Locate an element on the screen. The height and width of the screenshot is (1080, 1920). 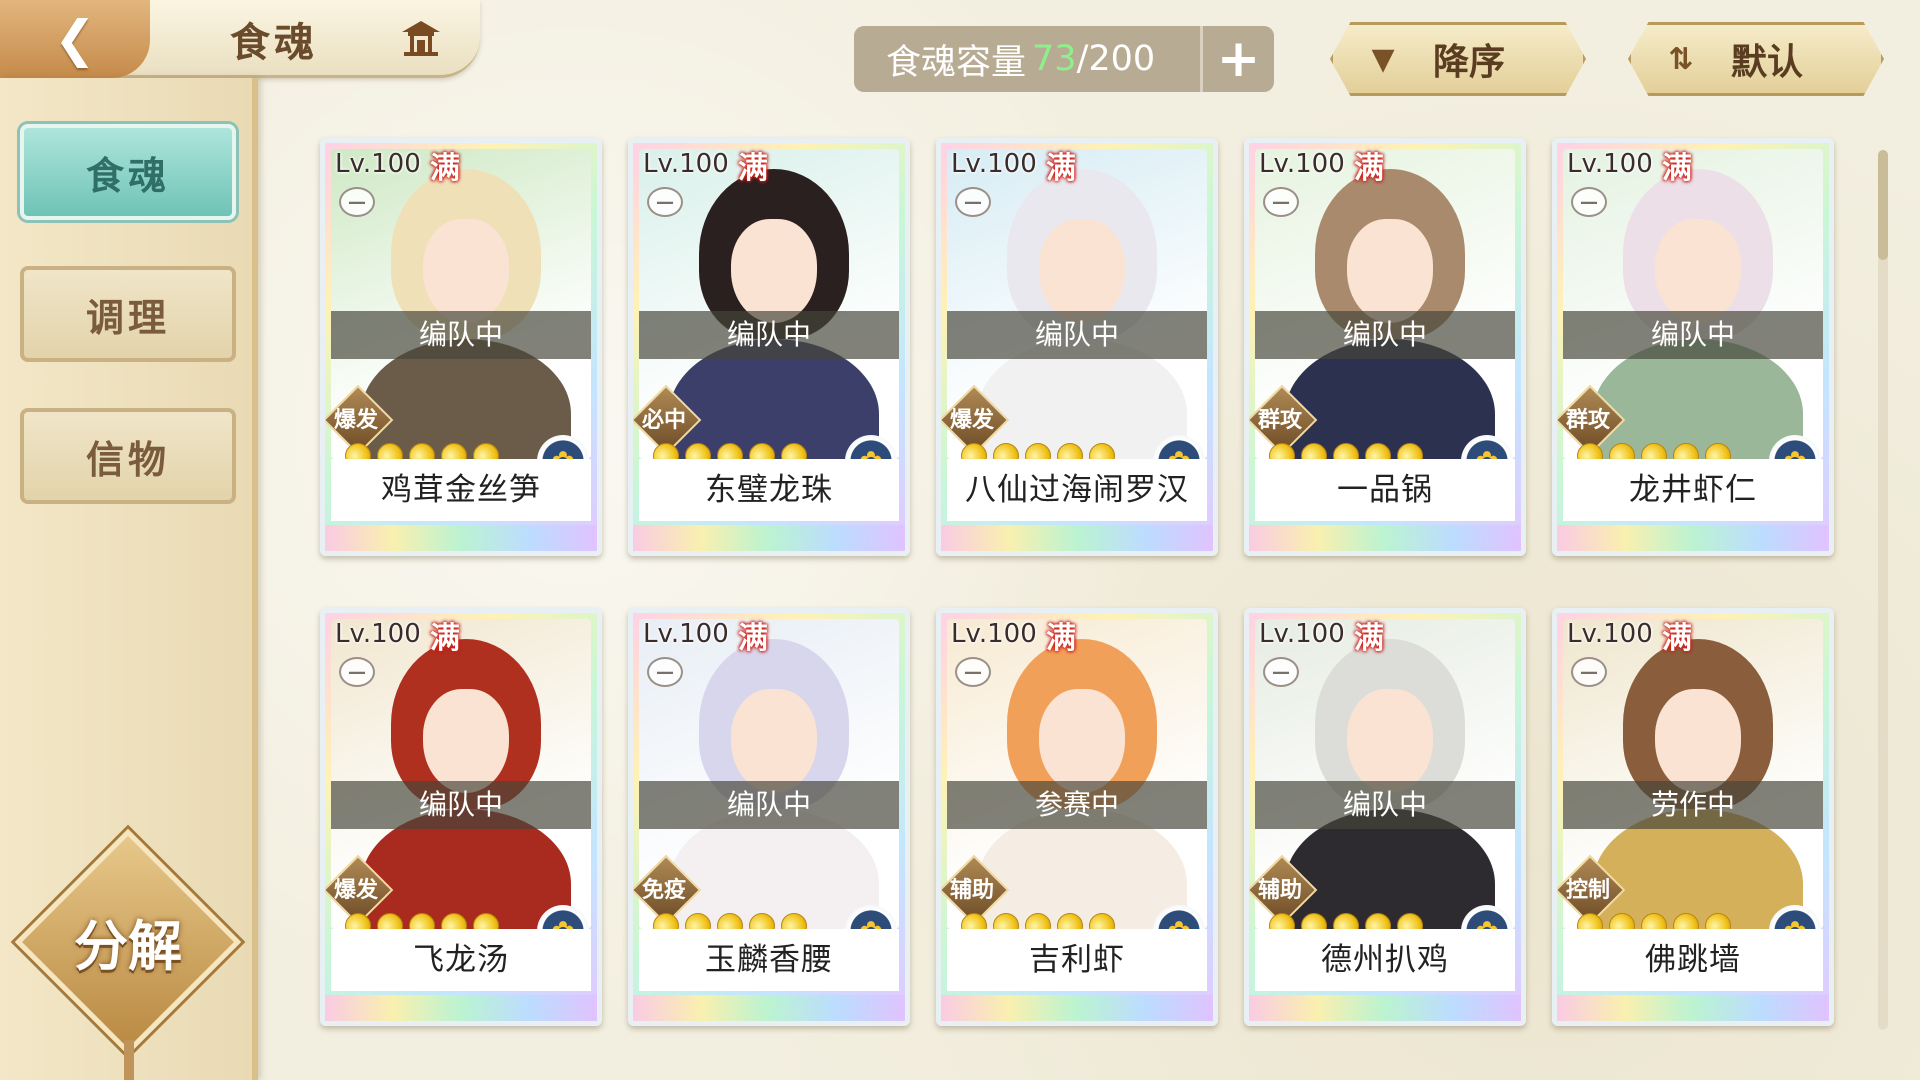
back-button: ❮ is located at coordinates (75, 39).